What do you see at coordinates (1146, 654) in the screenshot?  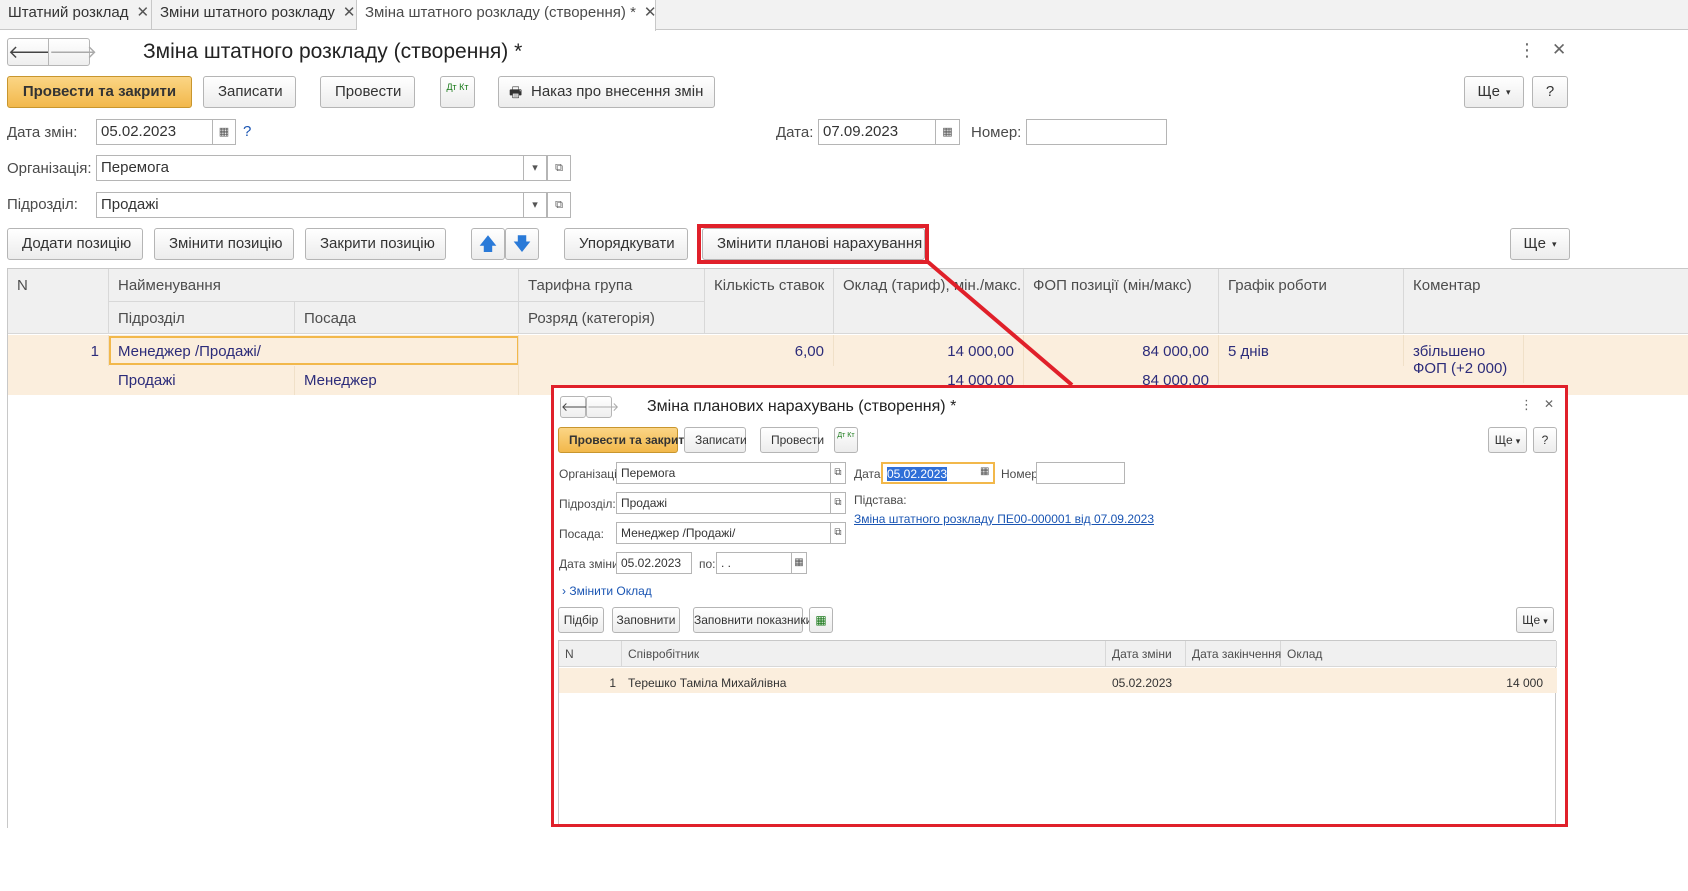 I see `col-date-change: Дата зміни` at bounding box center [1146, 654].